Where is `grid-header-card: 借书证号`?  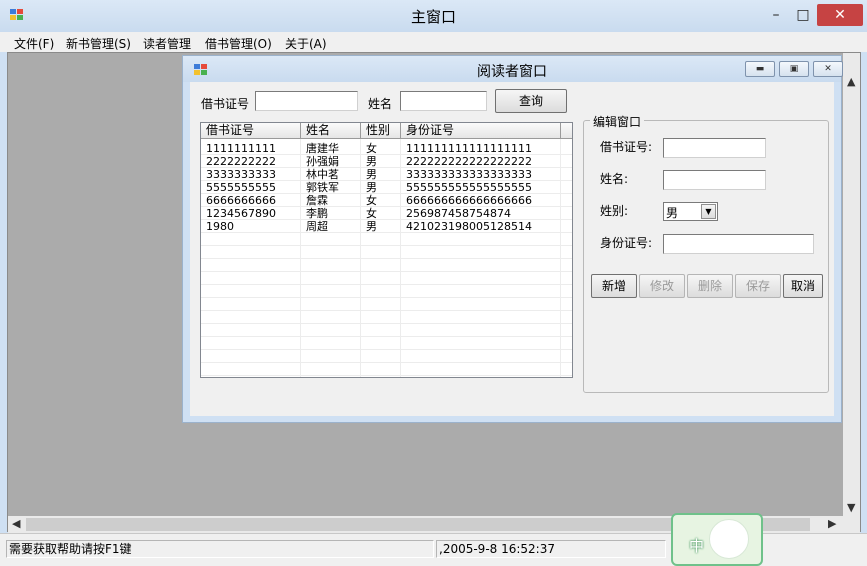
grid-header-card: 借书证号 is located at coordinates (251, 131).